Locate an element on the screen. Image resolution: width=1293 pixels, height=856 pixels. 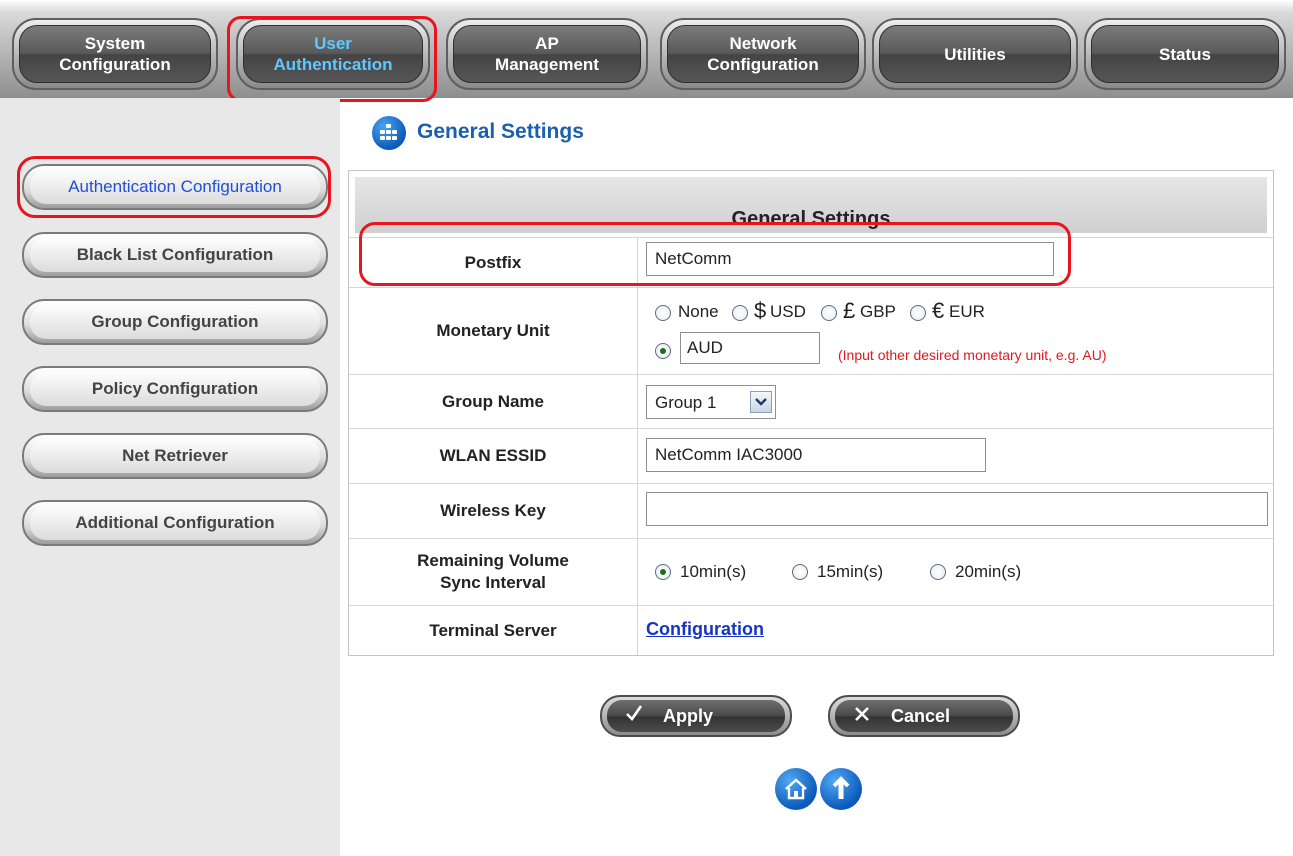
tab-label: Status is located at coordinates (1185, 54).